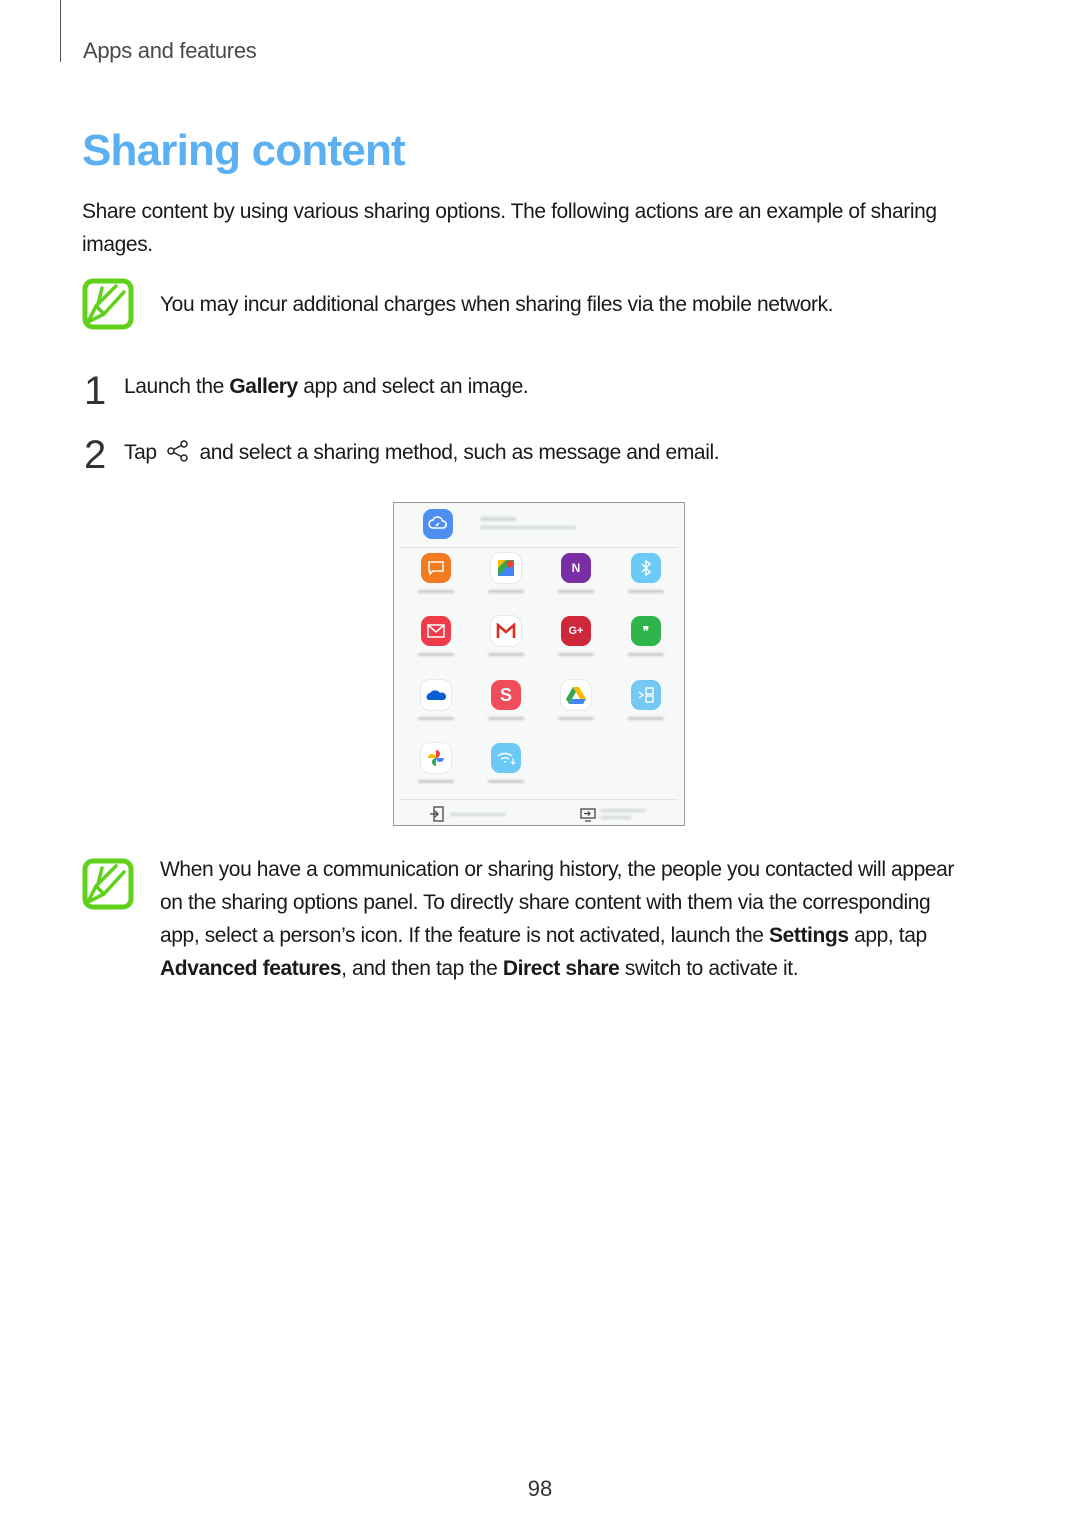 This screenshot has height=1527, width=1080. What do you see at coordinates (588, 815) in the screenshot?
I see `screen-mirroring-icon` at bounding box center [588, 815].